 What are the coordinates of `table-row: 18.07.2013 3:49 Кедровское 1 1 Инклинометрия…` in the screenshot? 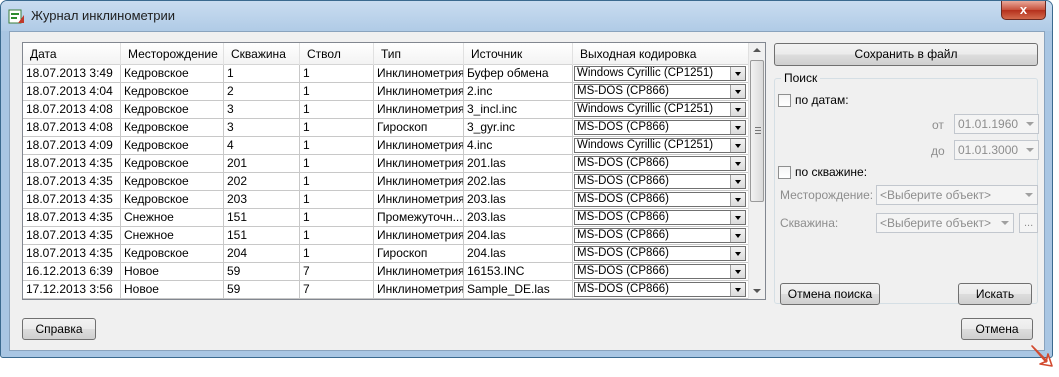 It's located at (386, 74).